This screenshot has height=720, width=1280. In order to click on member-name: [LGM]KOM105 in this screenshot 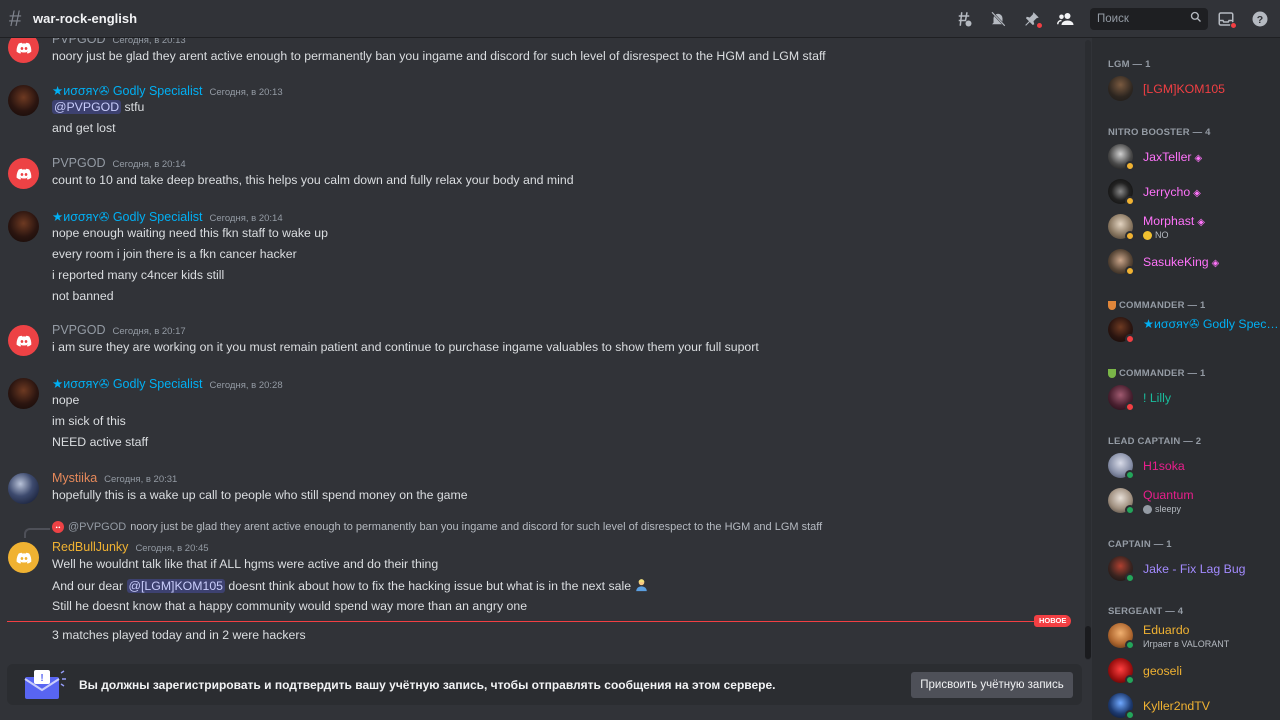, I will do `click(1184, 89)`.